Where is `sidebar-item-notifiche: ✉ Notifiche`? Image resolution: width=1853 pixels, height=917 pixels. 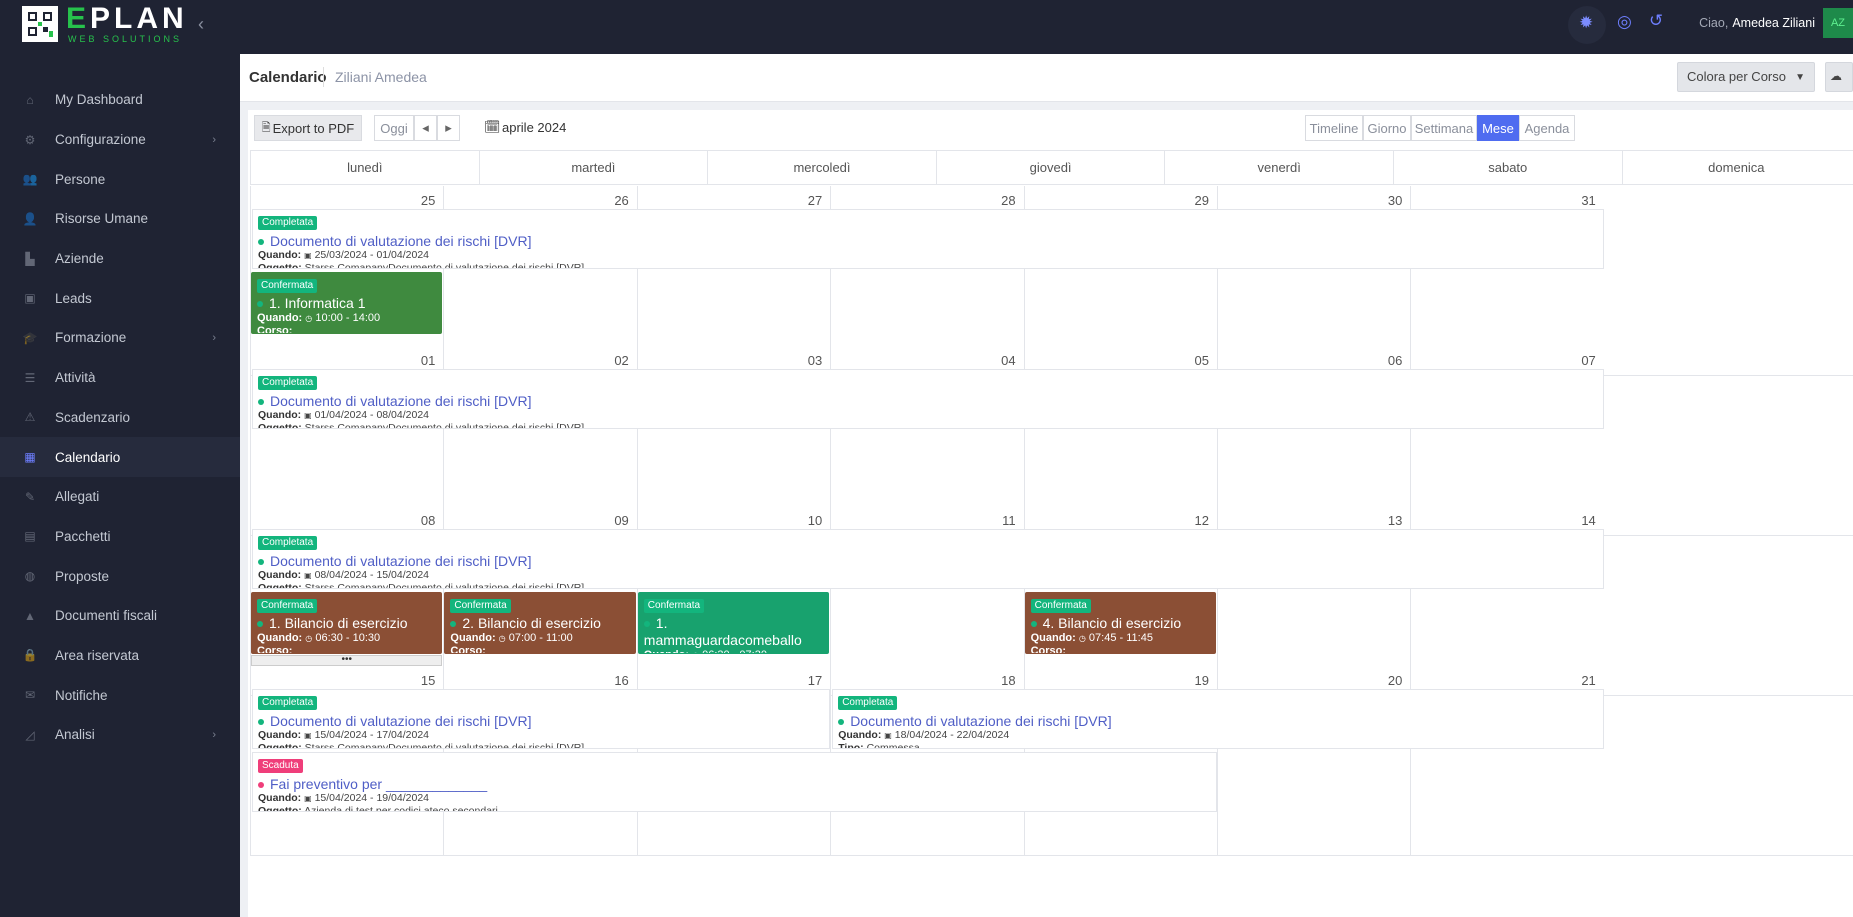 sidebar-item-notifiche: ✉ Notifiche is located at coordinates (120, 695).